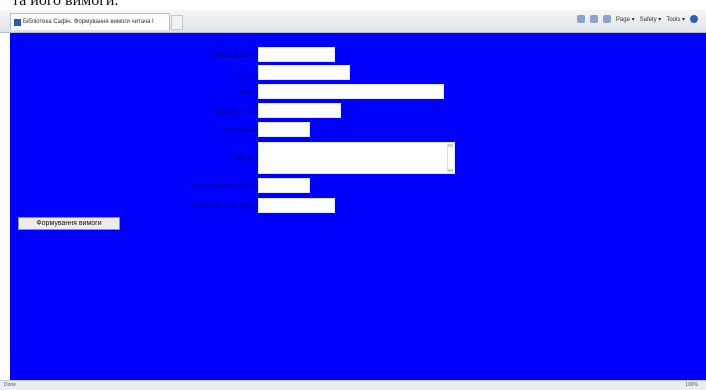  I want to click on zoom-level: 100%, so click(691, 385).